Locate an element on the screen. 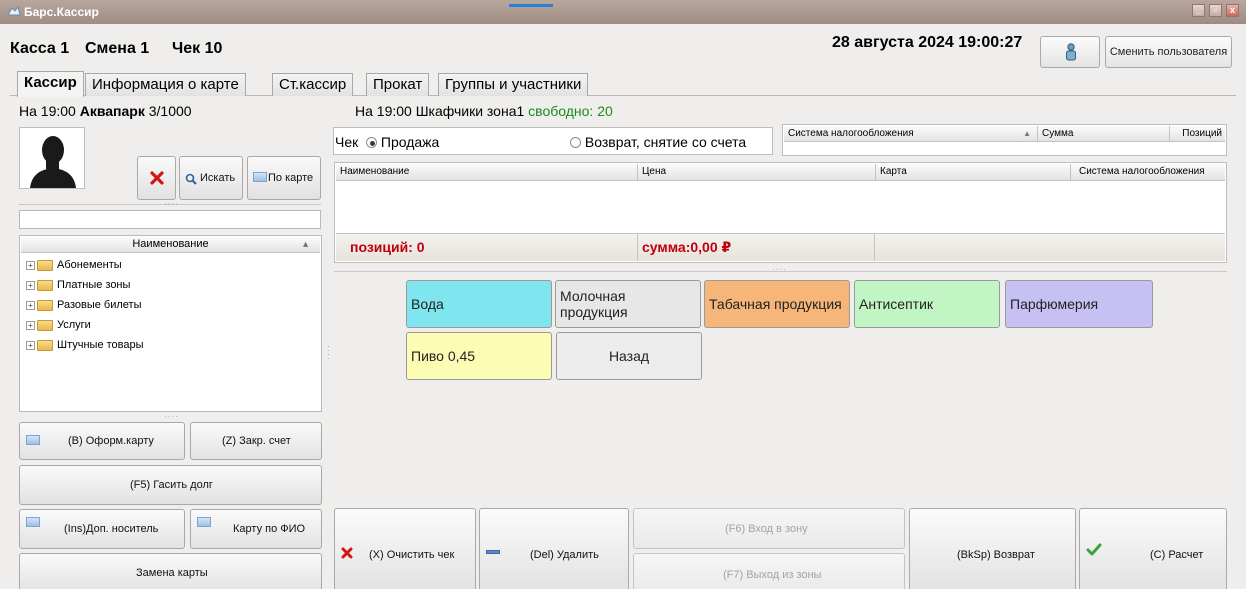 Image resolution: width=1246 pixels, height=589 pixels. datetime-label: 28 августа 2024 19:00:27 is located at coordinates (927, 42).